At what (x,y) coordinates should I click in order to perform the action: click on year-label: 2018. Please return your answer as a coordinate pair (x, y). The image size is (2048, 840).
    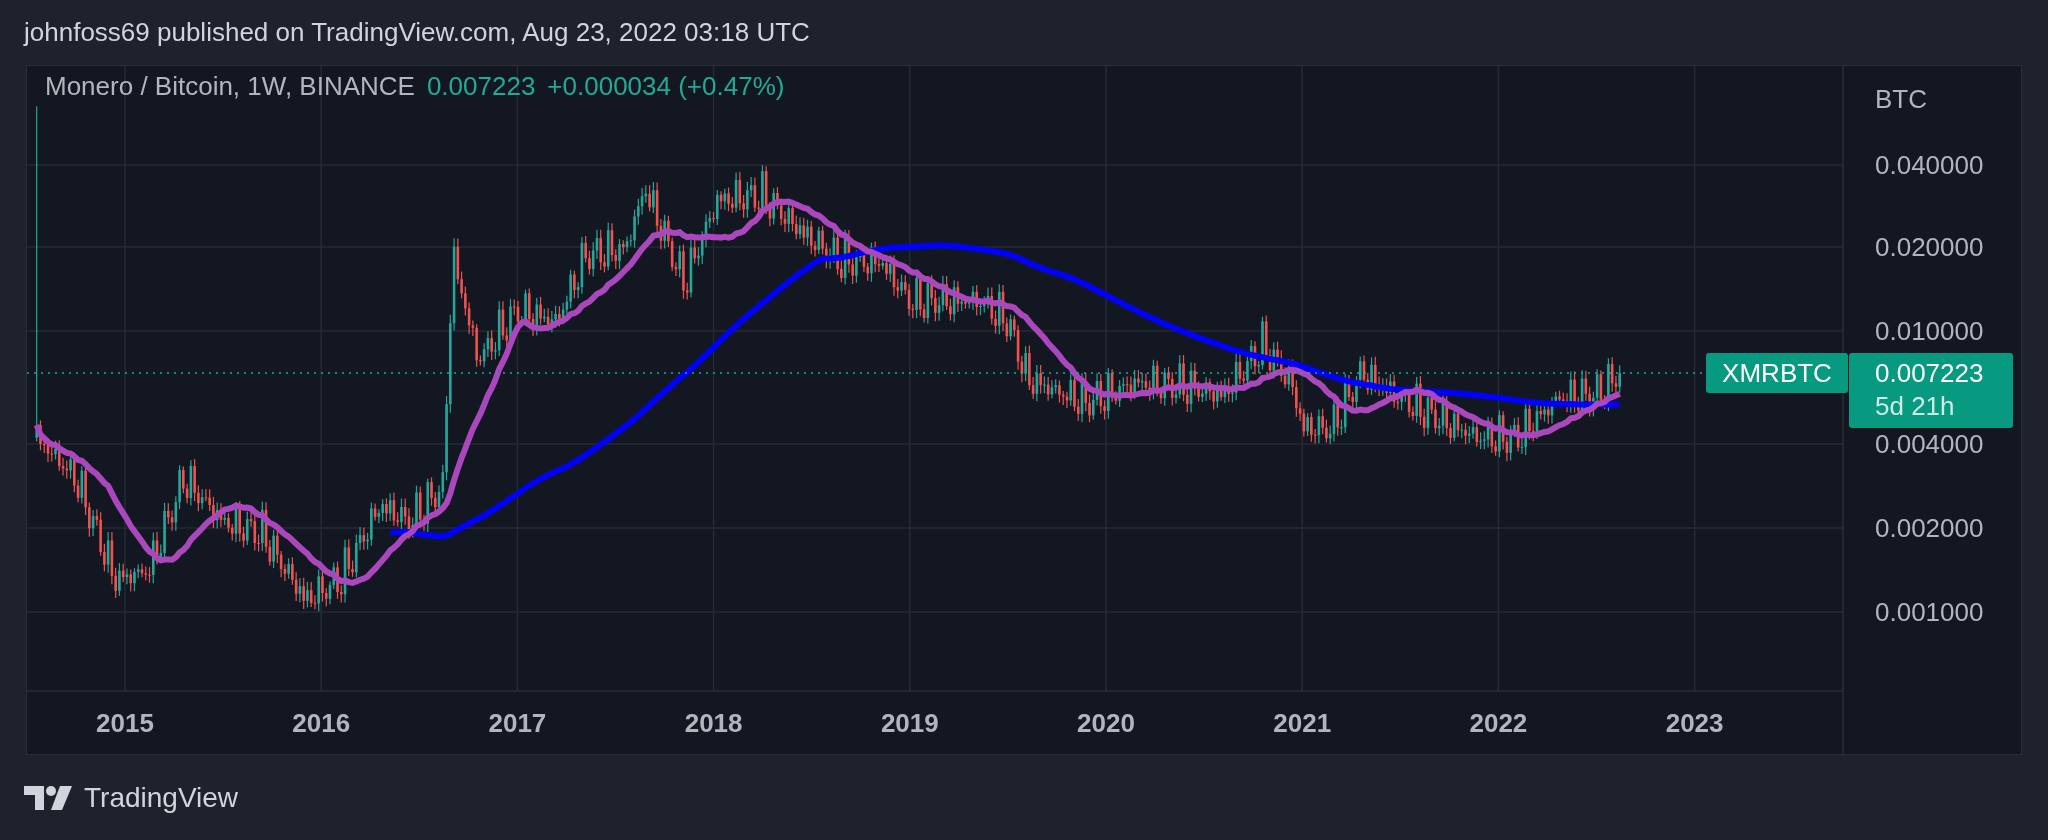
    Looking at the image, I should click on (713, 723).